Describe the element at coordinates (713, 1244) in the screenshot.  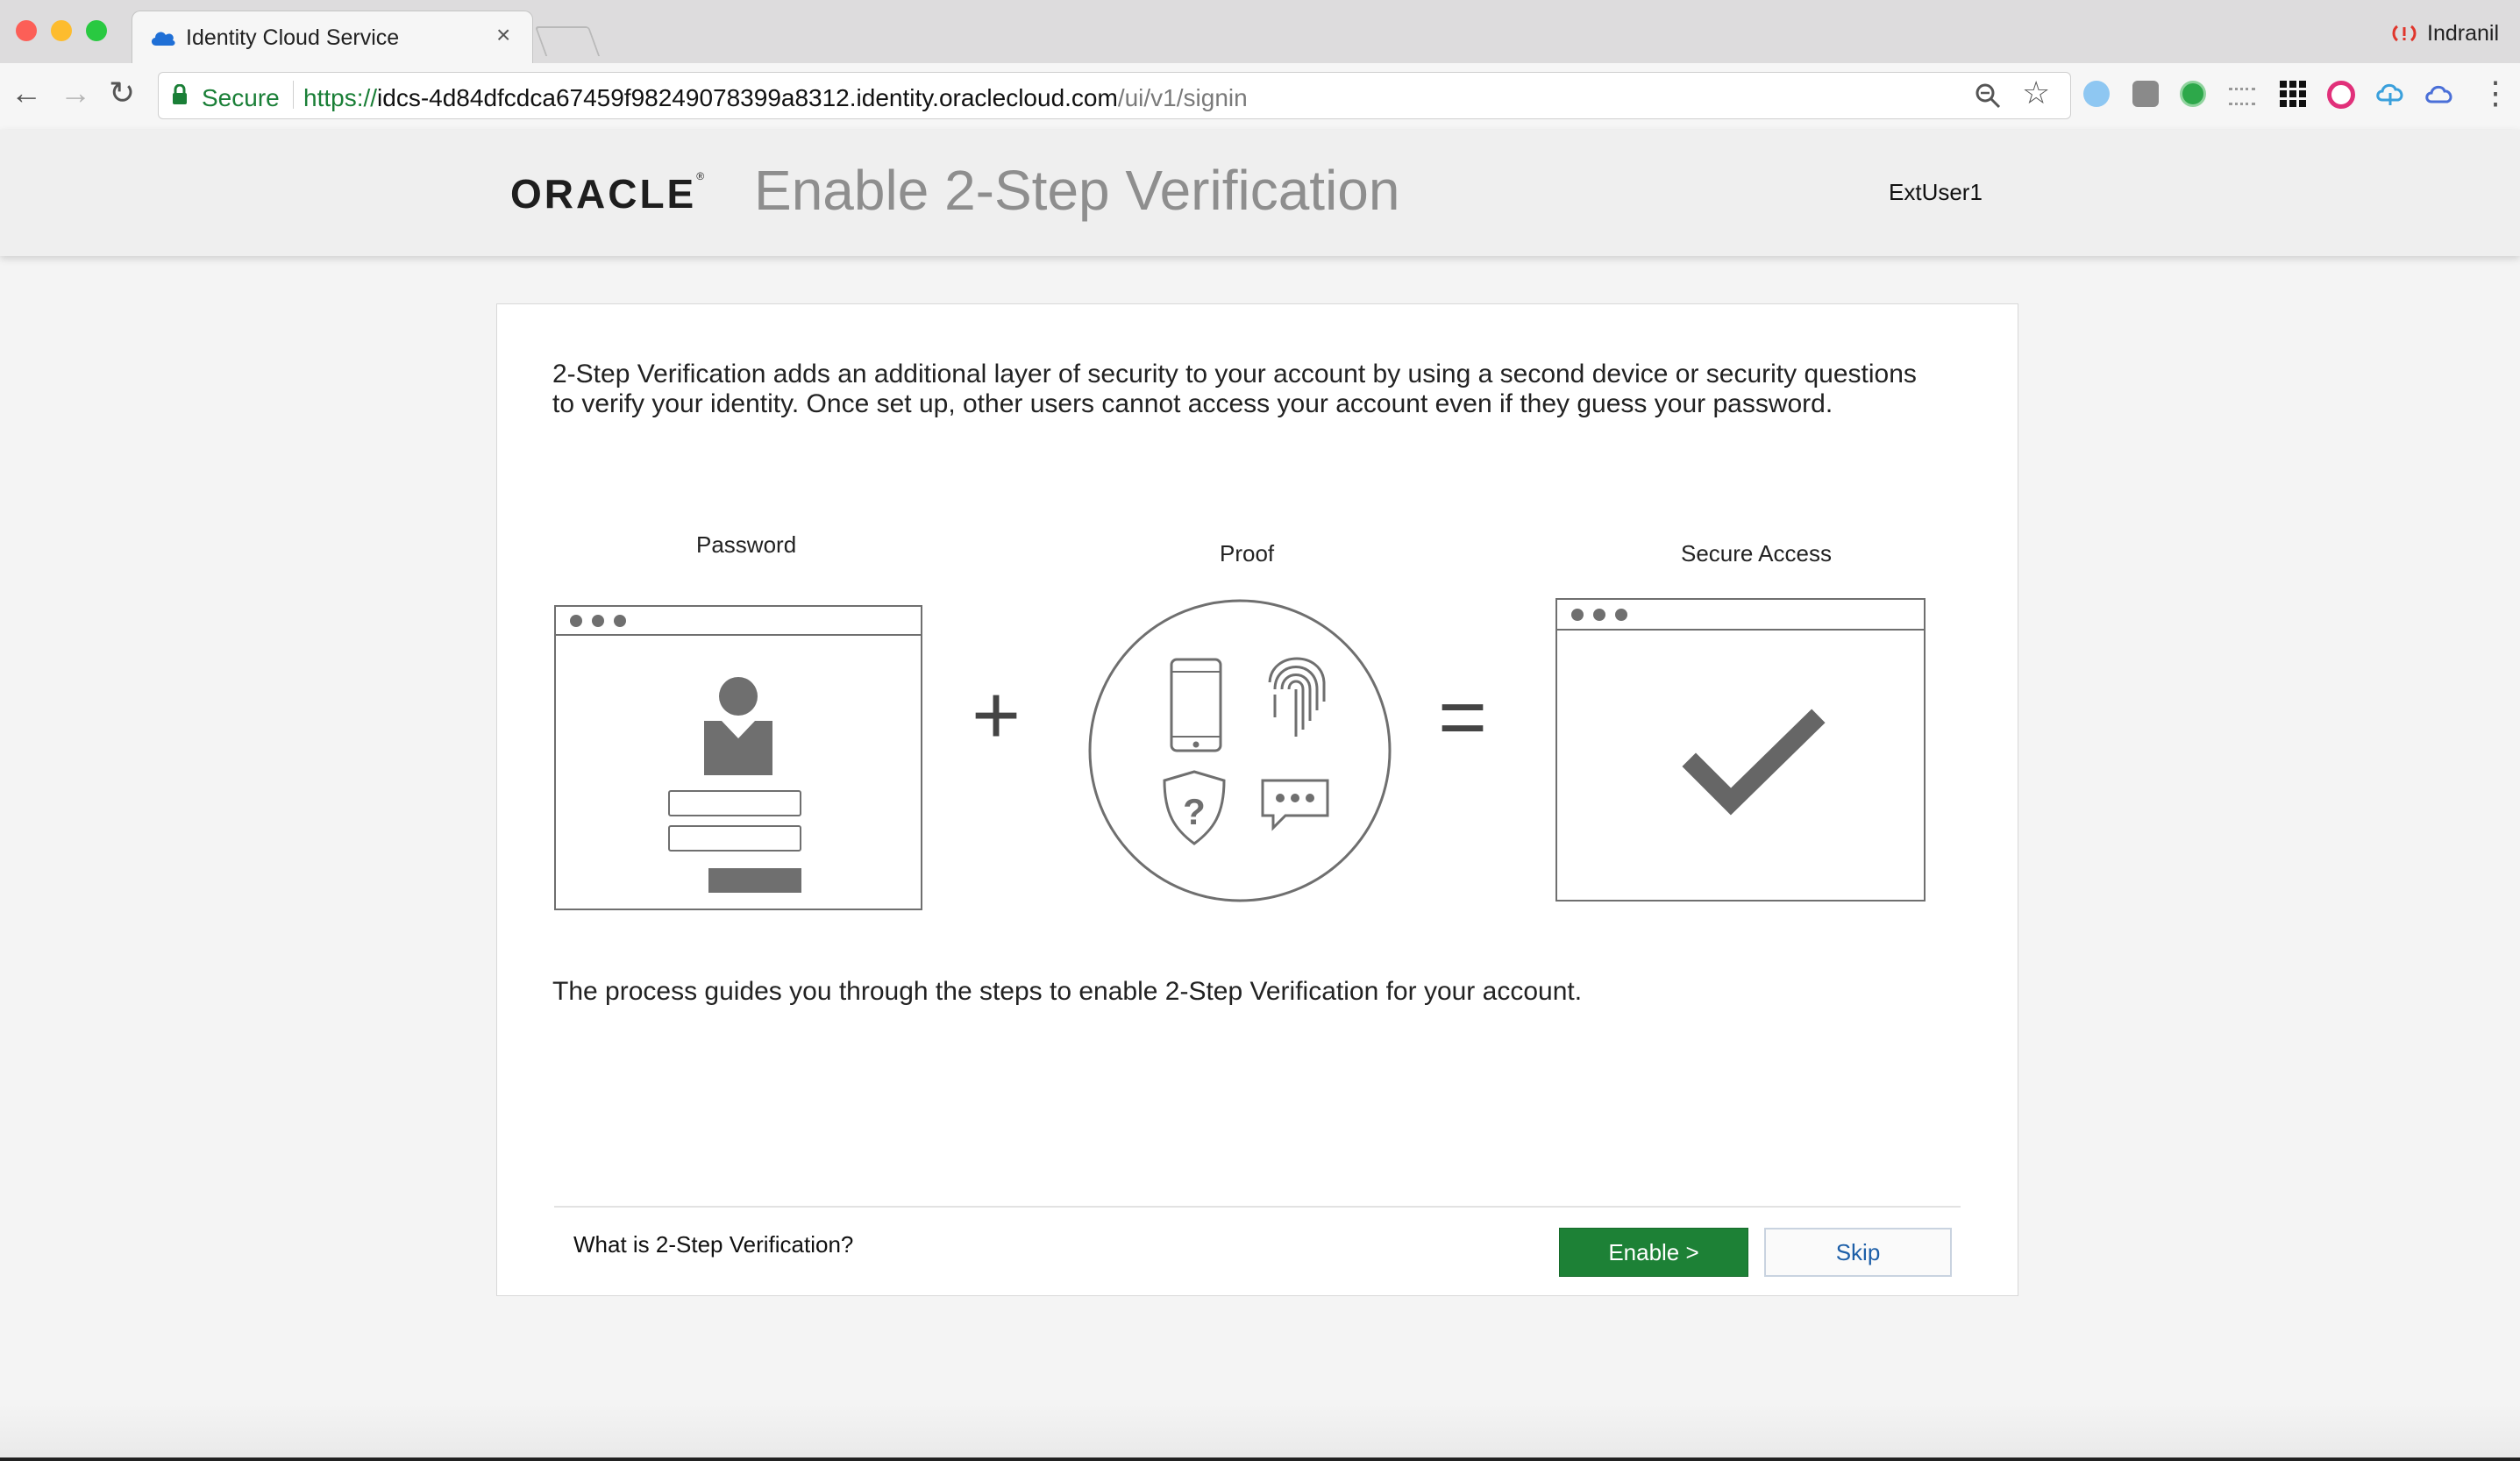
I see `what-is-2-step-link: What is 2-Step Verification?` at that location.